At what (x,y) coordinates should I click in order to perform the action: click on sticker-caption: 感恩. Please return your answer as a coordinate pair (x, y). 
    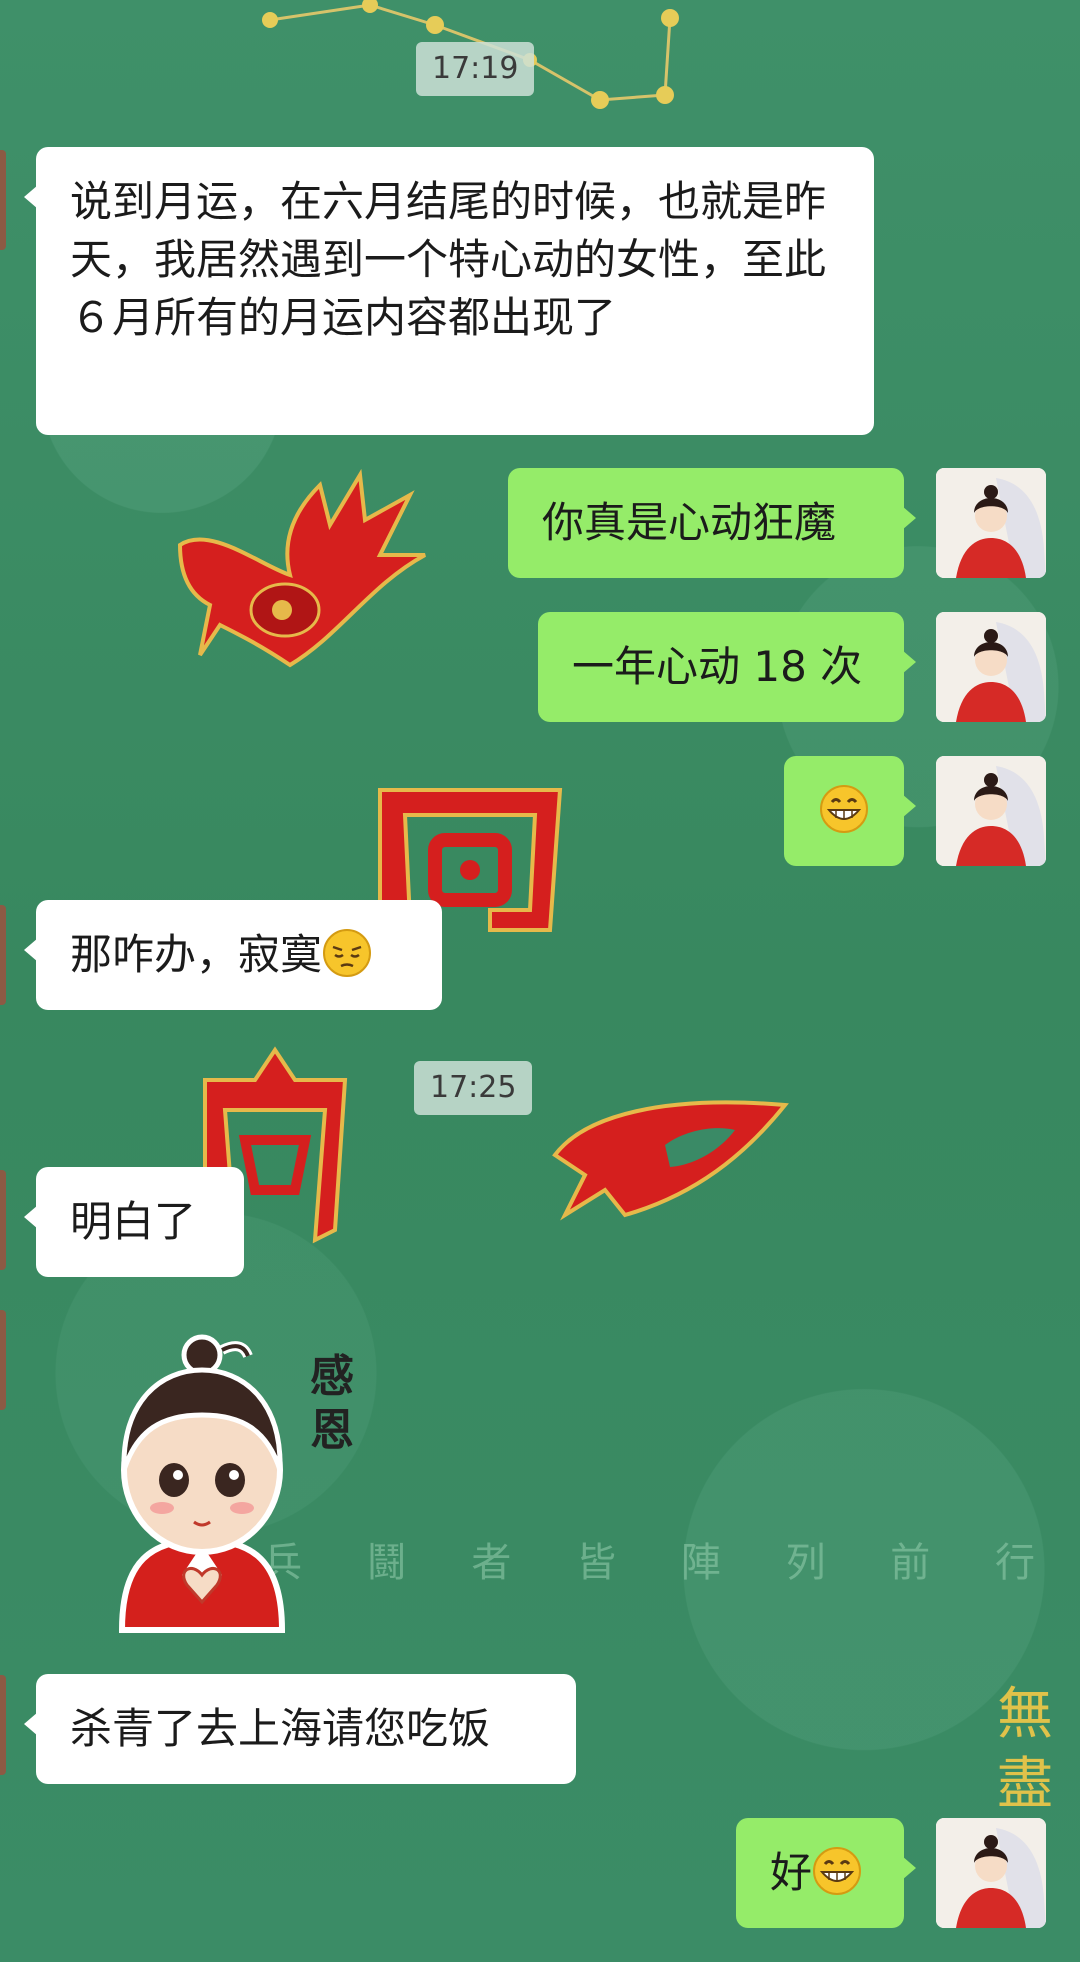
    Looking at the image, I should click on (332, 1403).